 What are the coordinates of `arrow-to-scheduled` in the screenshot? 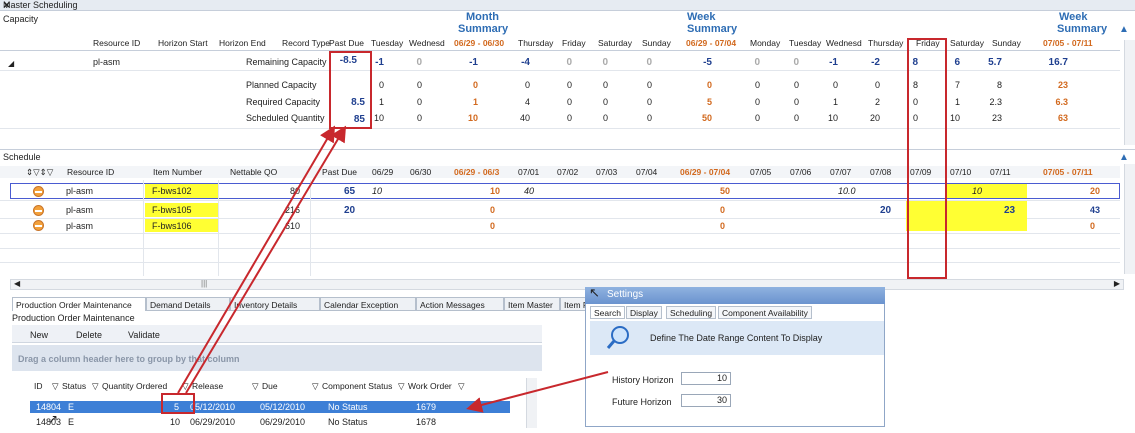 It's located at (266, 259).